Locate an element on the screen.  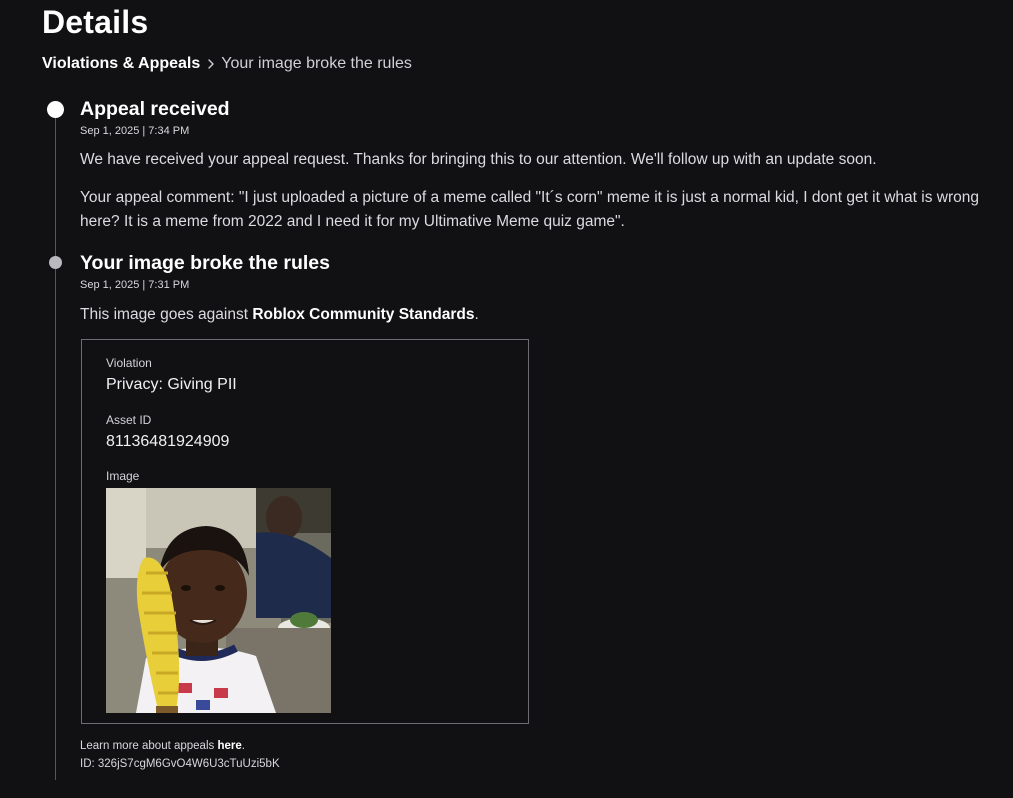
asset-image is located at coordinates (218, 600).